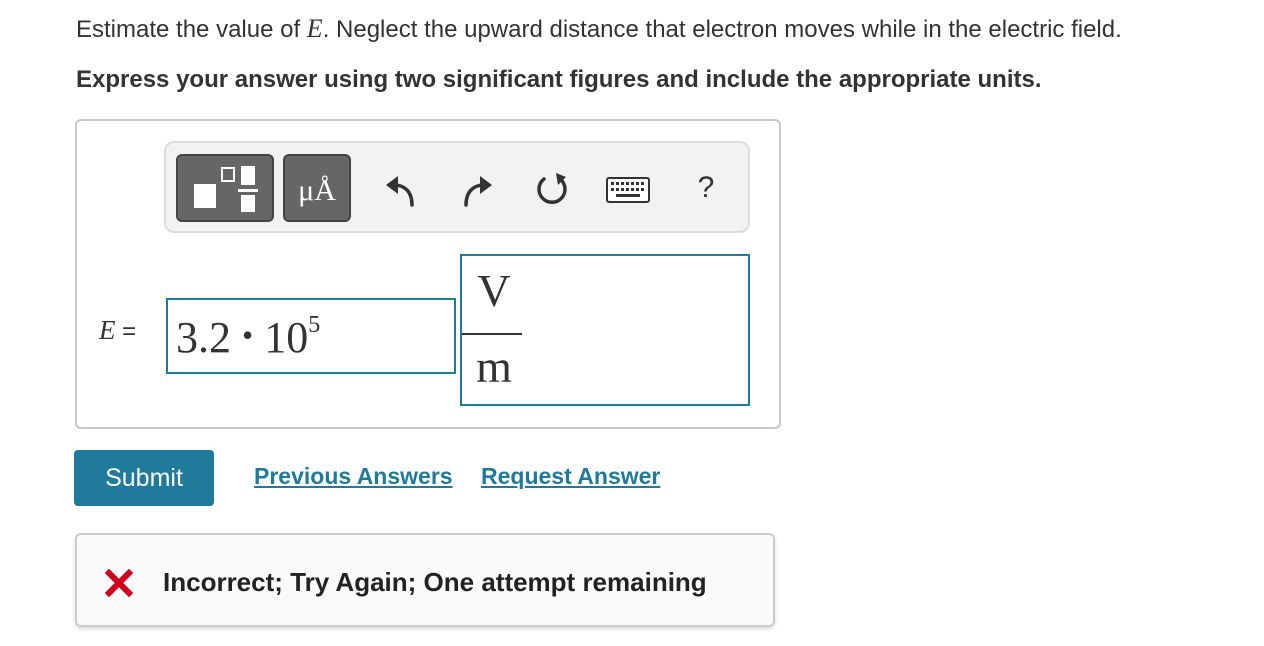 This screenshot has width=1264, height=646. I want to click on keyboard-button, so click(628, 191).